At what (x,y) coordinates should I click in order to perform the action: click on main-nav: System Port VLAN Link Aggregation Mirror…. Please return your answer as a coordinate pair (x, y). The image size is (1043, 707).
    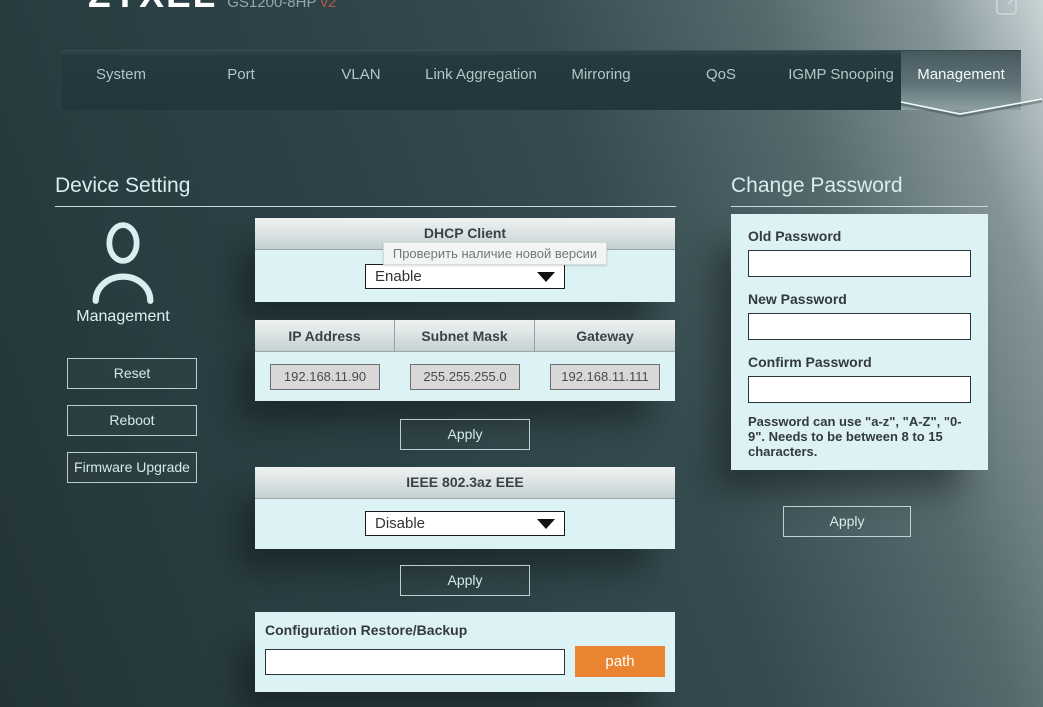
    Looking at the image, I should click on (541, 80).